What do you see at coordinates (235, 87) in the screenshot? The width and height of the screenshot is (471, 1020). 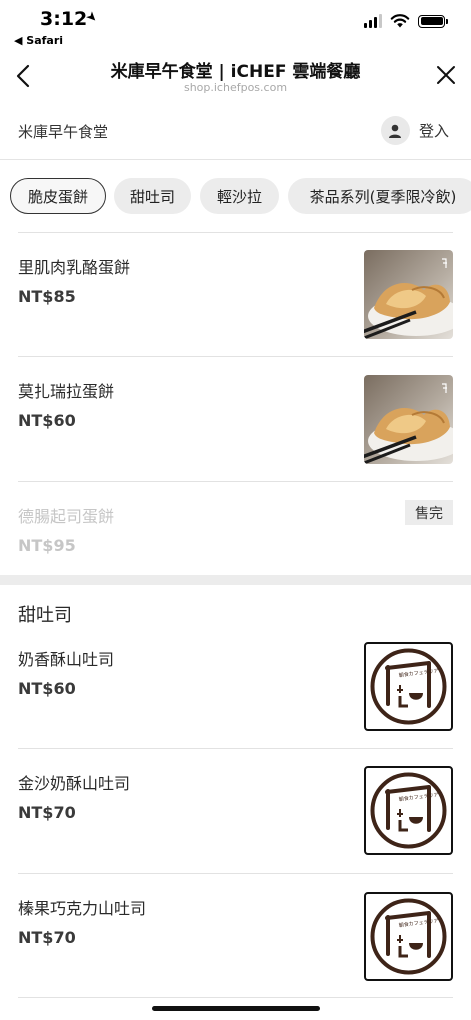 I see `page-url: shop.ichefpos.com` at bounding box center [235, 87].